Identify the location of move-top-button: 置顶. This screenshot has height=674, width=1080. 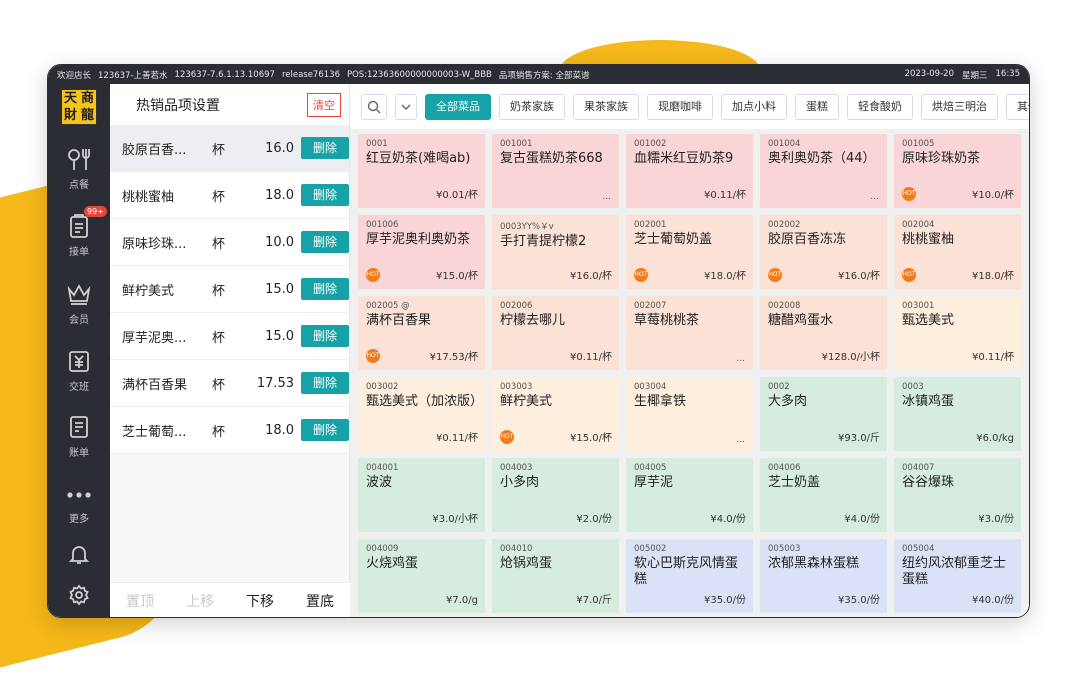
(140, 601).